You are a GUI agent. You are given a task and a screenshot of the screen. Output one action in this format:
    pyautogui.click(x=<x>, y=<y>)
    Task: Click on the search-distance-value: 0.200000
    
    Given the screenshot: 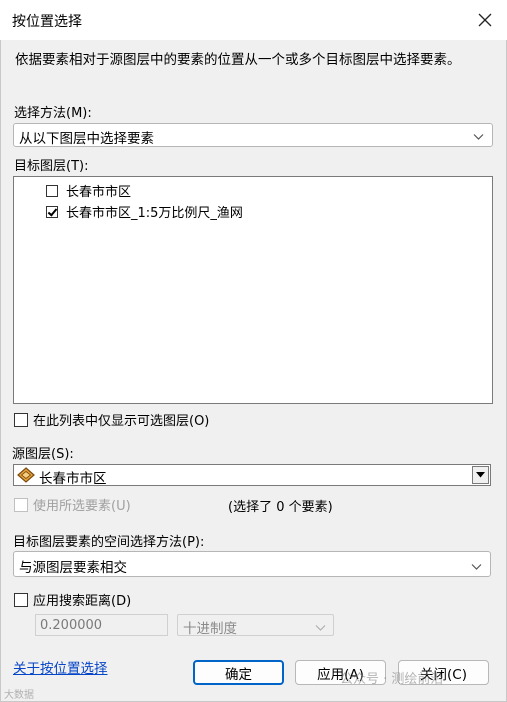 What is the action you would take?
    pyautogui.click(x=71, y=625)
    